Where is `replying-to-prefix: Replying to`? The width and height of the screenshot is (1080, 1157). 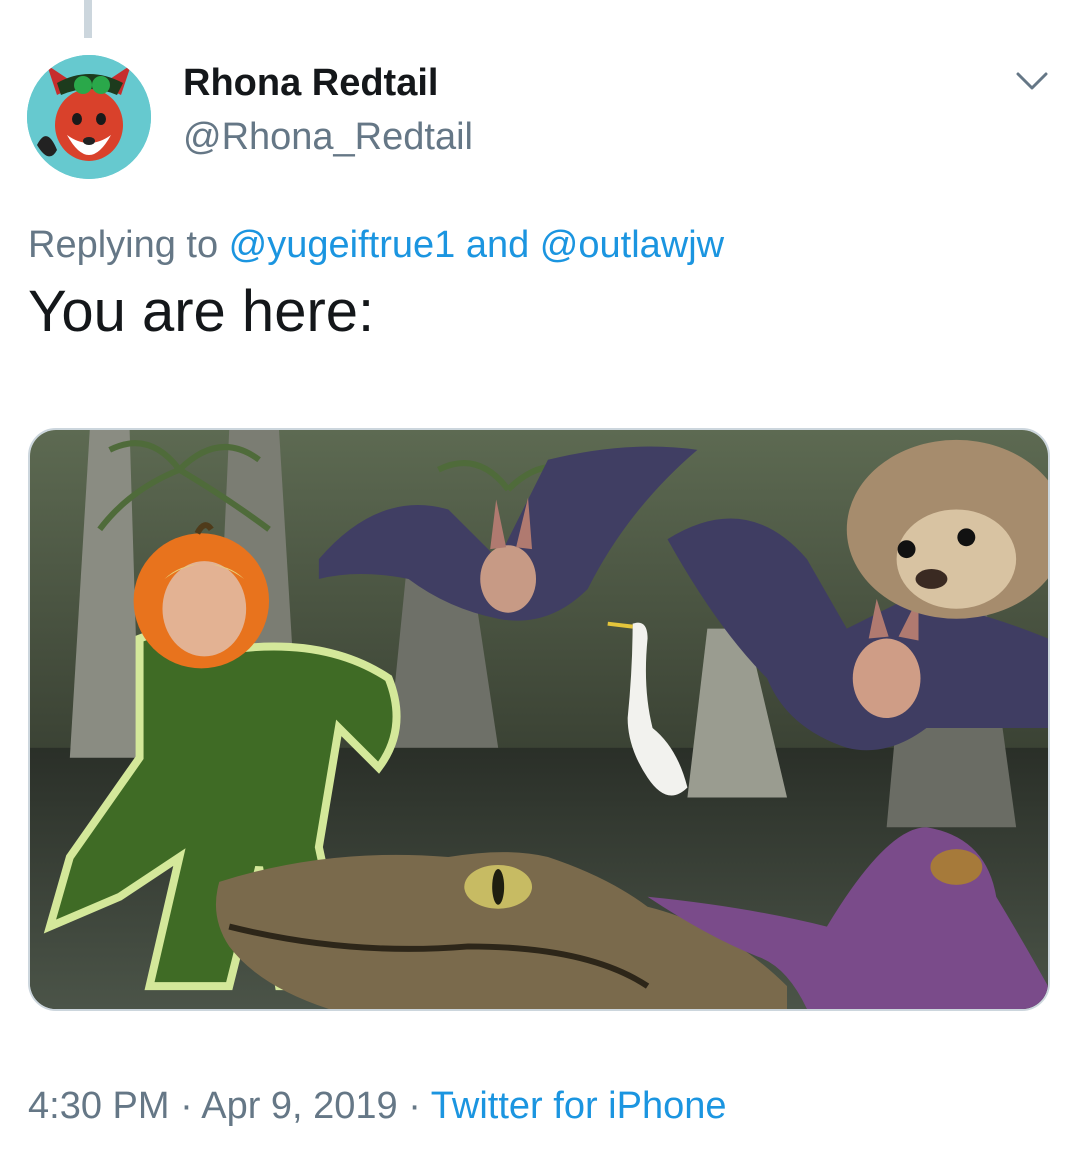
replying-to-prefix: Replying to is located at coordinates (128, 245).